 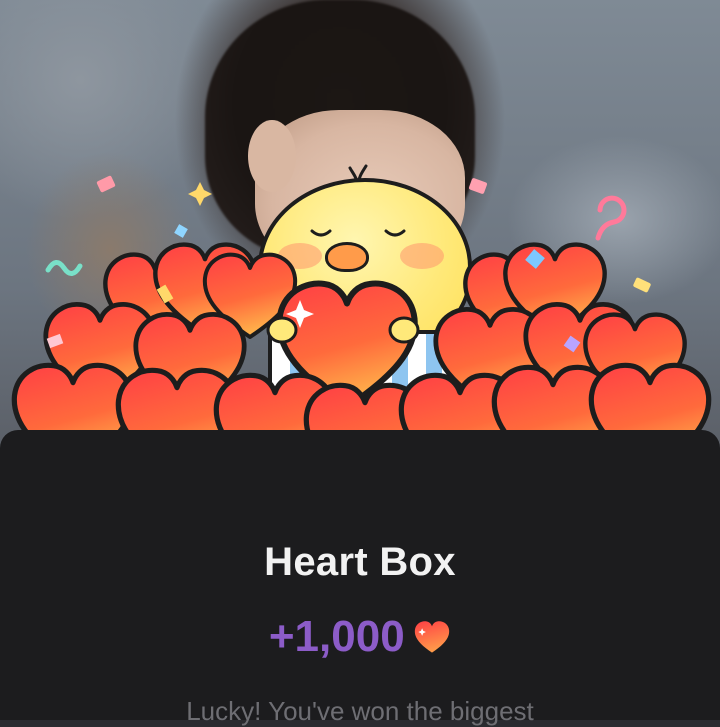 What do you see at coordinates (360, 711) in the screenshot?
I see `reward-description: Lucky! You've won the biggest` at bounding box center [360, 711].